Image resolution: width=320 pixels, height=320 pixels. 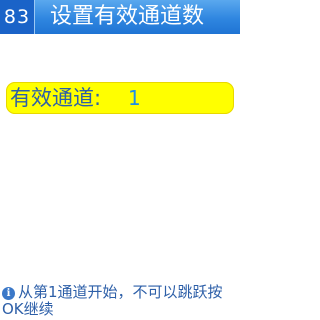 I want to click on hint-text: 从第1通道开始，不可以跳跃按OK继续, so click(x=112, y=300).